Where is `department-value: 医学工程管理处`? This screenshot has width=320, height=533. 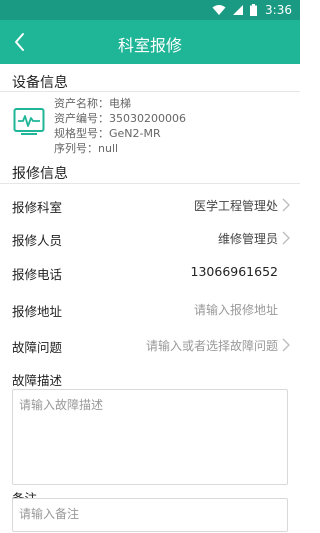 department-value: 医学工程管理处 is located at coordinates (236, 205).